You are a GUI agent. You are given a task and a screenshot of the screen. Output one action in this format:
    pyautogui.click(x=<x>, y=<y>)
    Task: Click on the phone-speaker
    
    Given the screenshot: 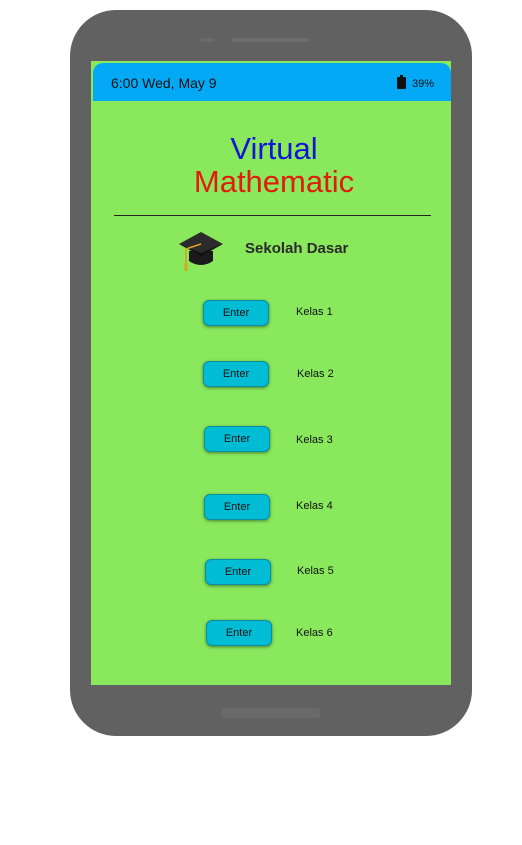 What is the action you would take?
    pyautogui.click(x=271, y=40)
    